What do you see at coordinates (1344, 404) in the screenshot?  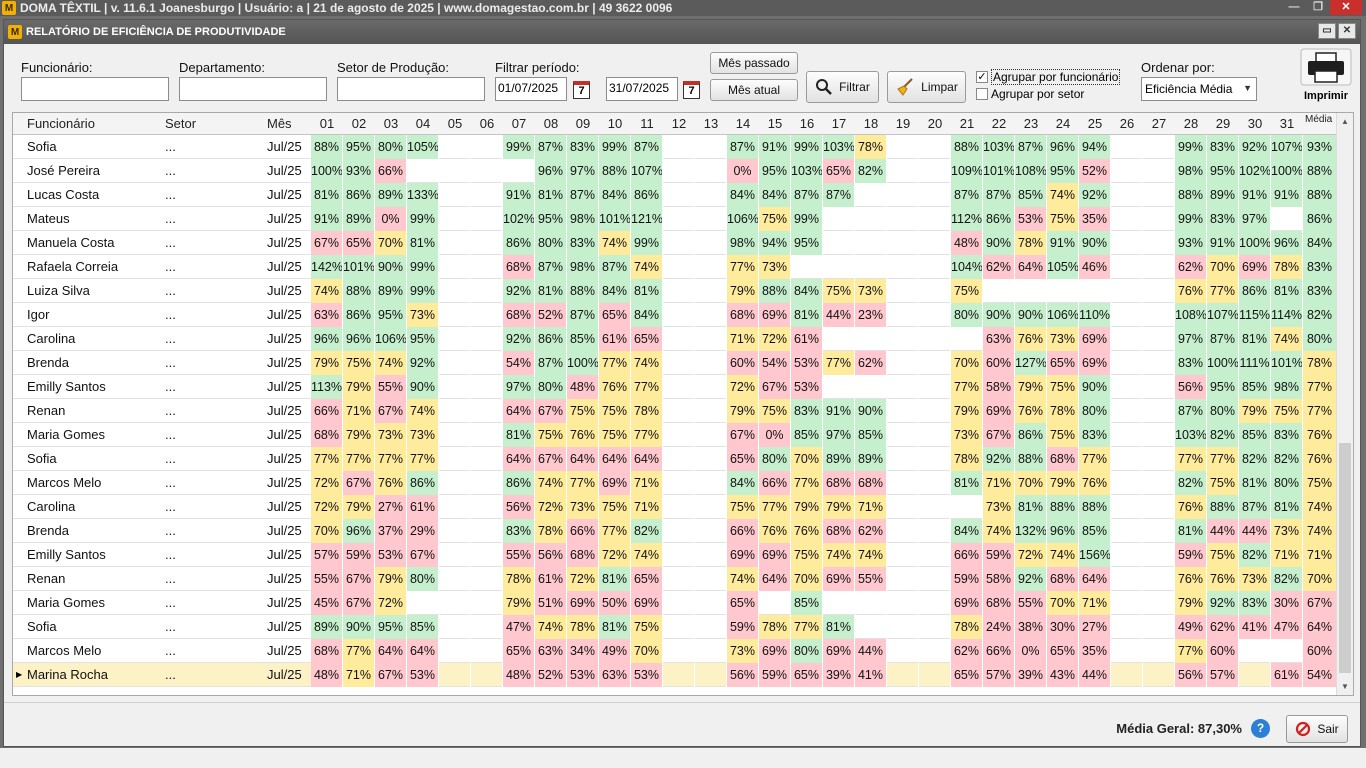 I see `vertical-scrollbar: ▲ ▼` at bounding box center [1344, 404].